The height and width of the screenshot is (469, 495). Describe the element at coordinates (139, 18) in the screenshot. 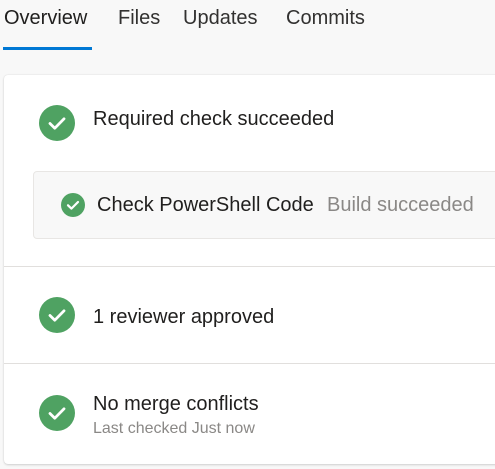

I see `tab-files: Files` at that location.